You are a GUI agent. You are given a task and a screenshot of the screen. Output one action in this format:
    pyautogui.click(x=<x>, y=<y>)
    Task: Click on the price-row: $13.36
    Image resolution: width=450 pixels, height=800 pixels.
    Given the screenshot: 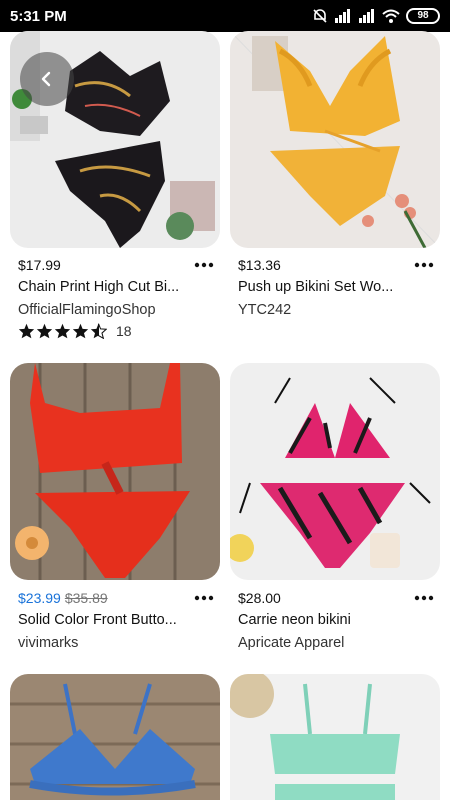 What is the action you would take?
    pyautogui.click(x=259, y=265)
    